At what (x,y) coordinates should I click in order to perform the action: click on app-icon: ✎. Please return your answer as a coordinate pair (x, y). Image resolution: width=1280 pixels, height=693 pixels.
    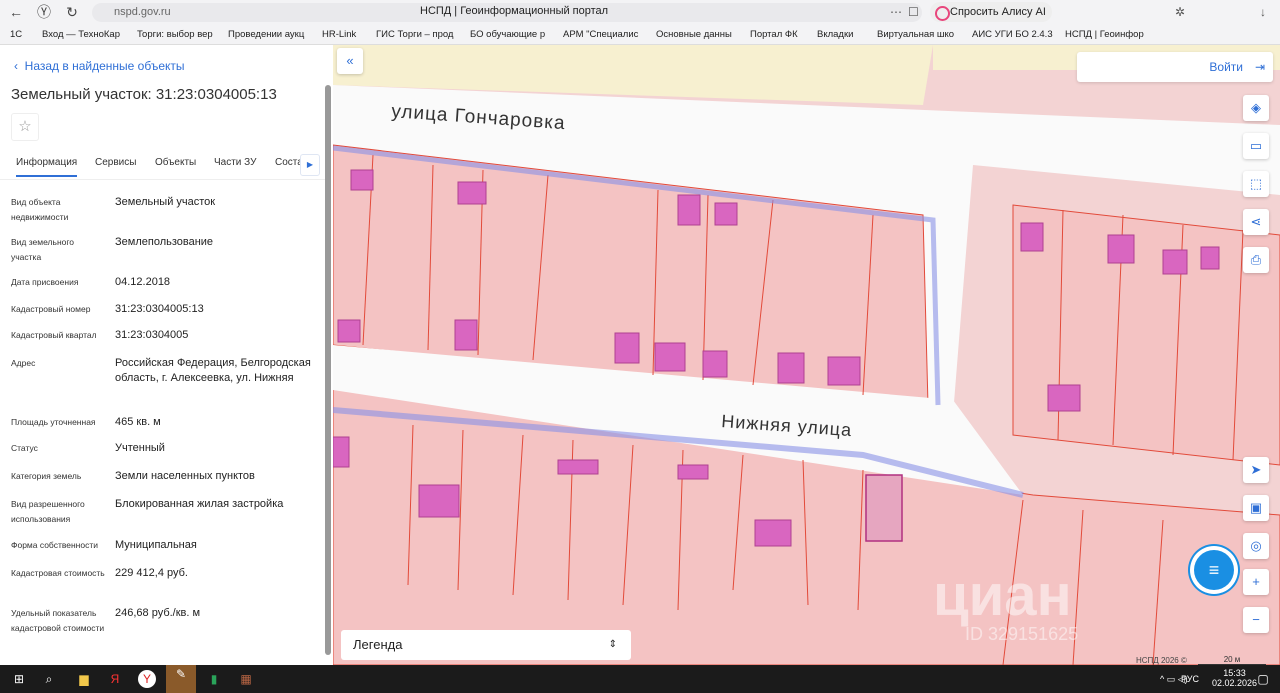
    Looking at the image, I should click on (181, 679).